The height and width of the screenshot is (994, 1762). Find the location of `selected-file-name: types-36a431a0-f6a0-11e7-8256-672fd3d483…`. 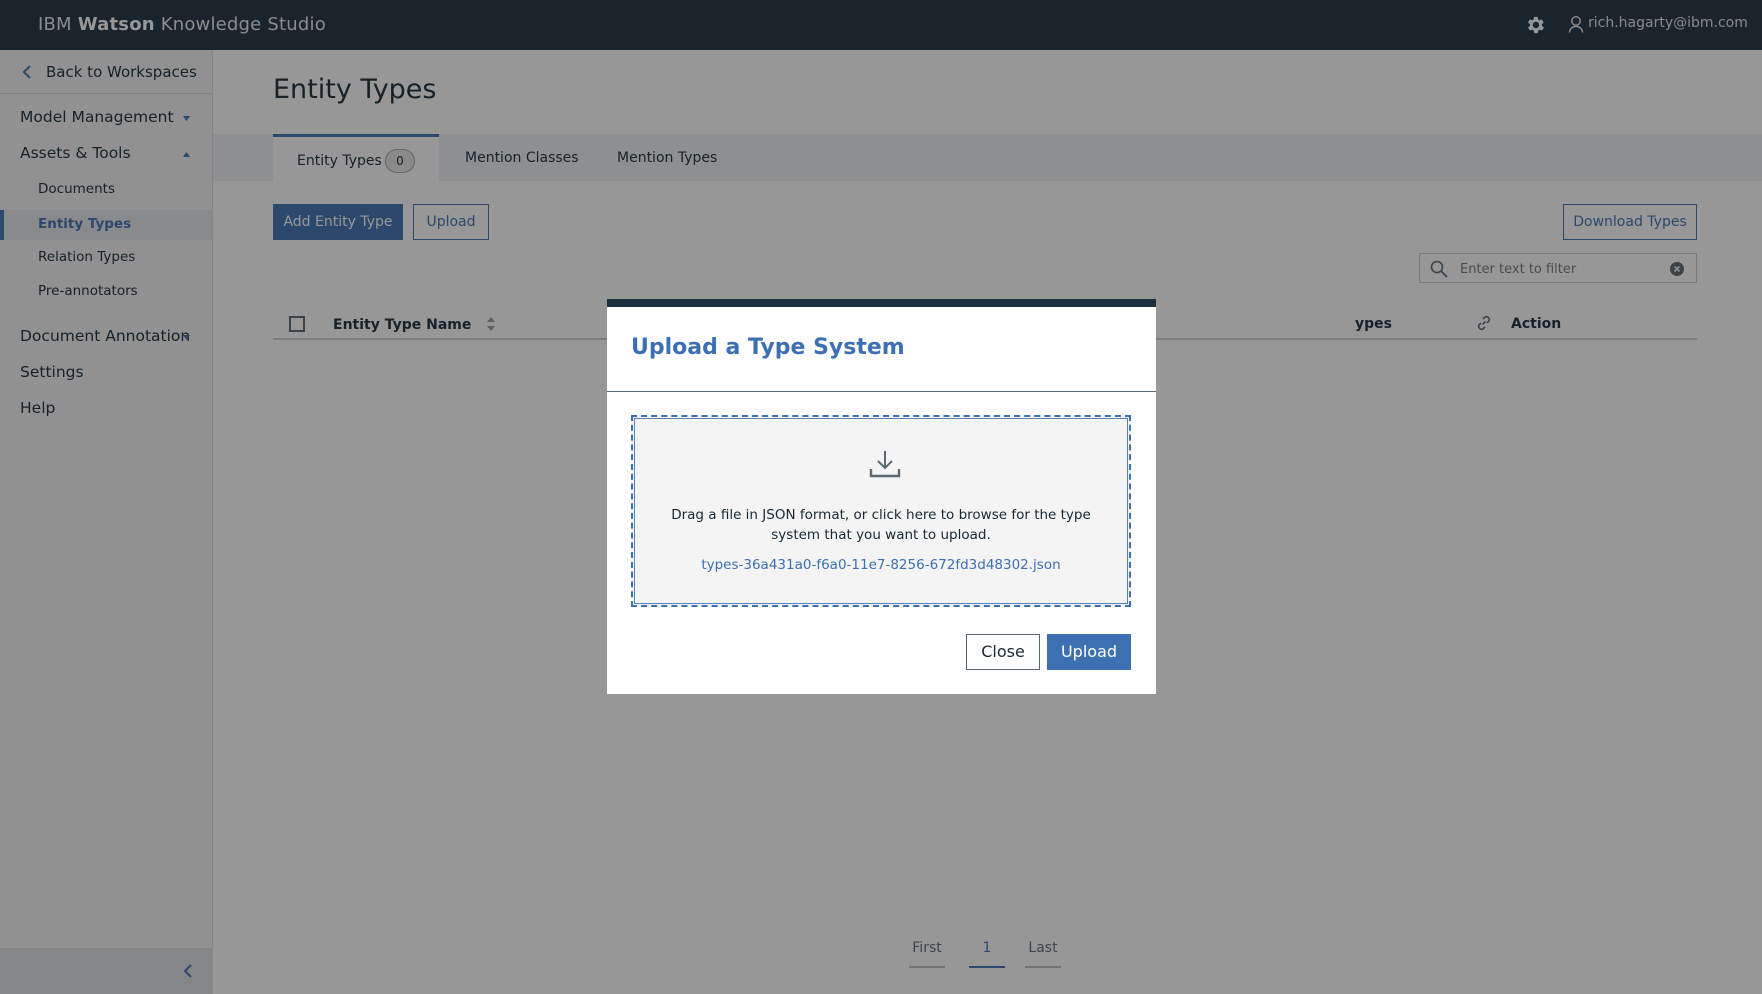

selected-file-name: types-36a431a0-f6a0-11e7-8256-672fd3d483… is located at coordinates (881, 565).